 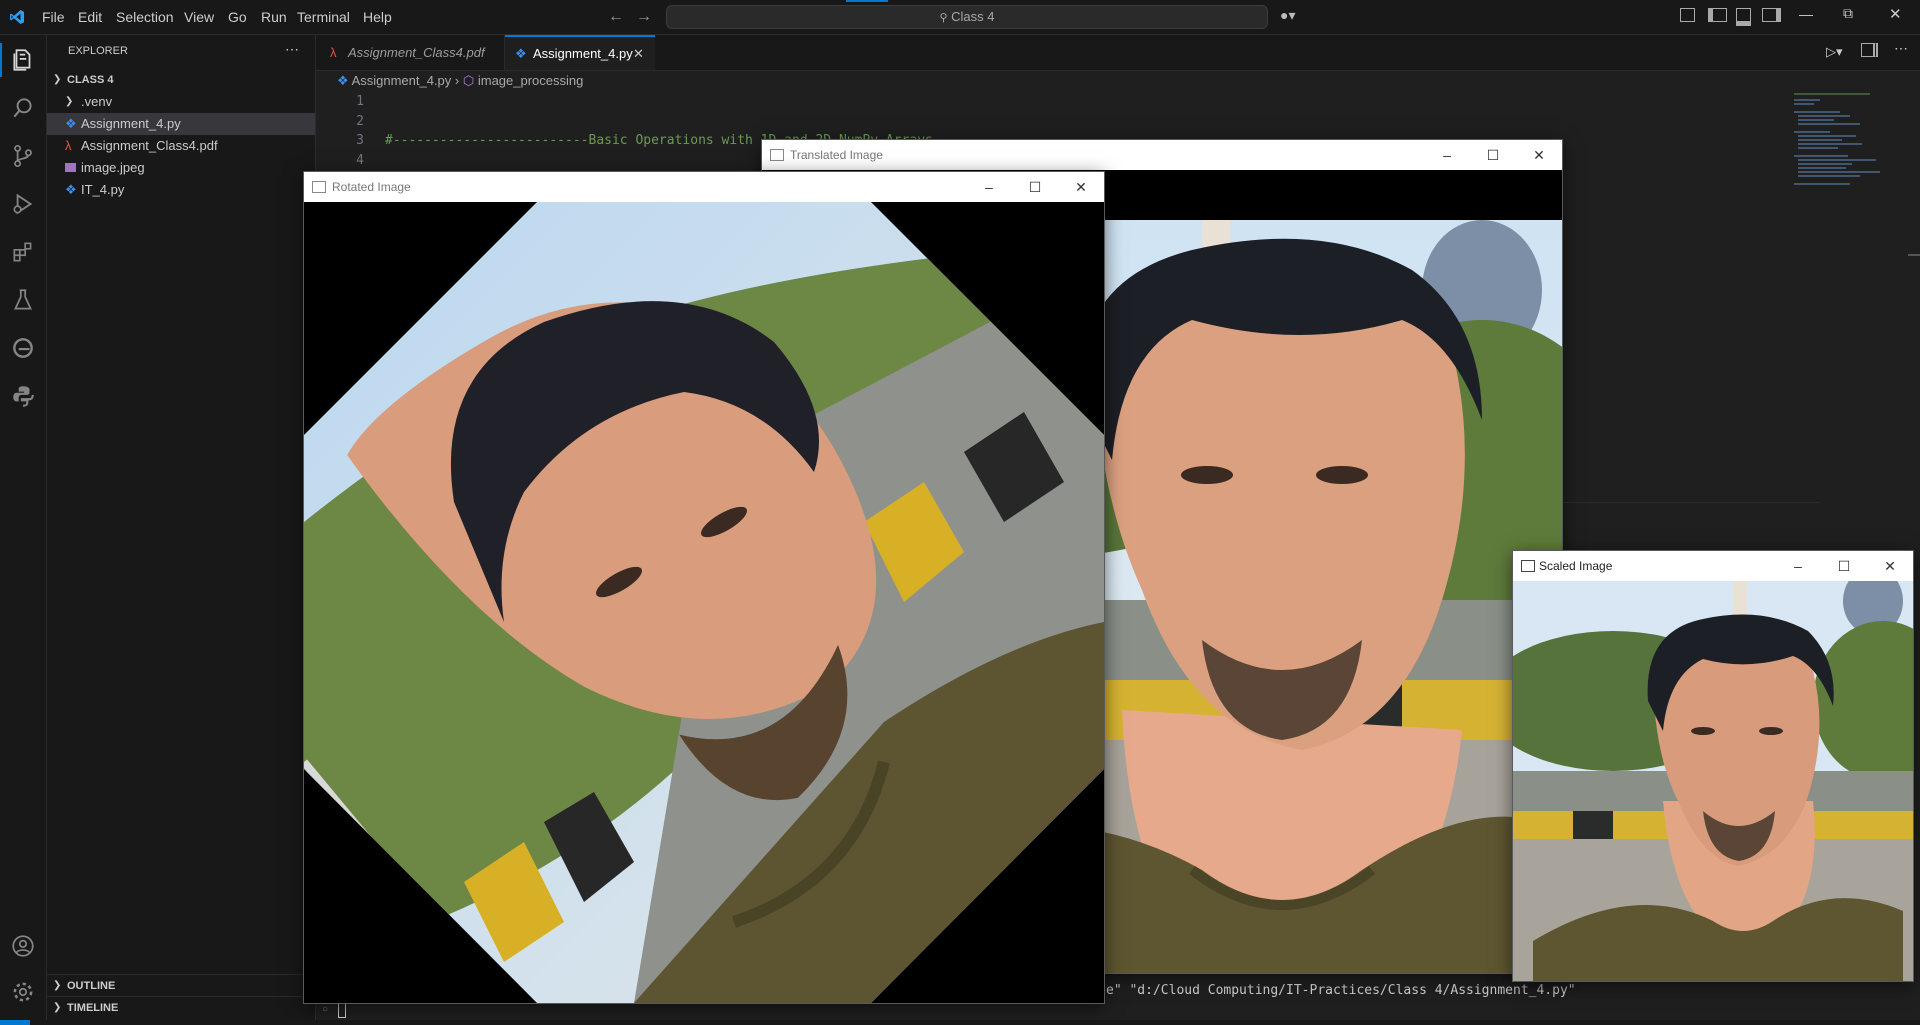 I want to click on menu-terminal: Terminal, so click(x=323, y=17).